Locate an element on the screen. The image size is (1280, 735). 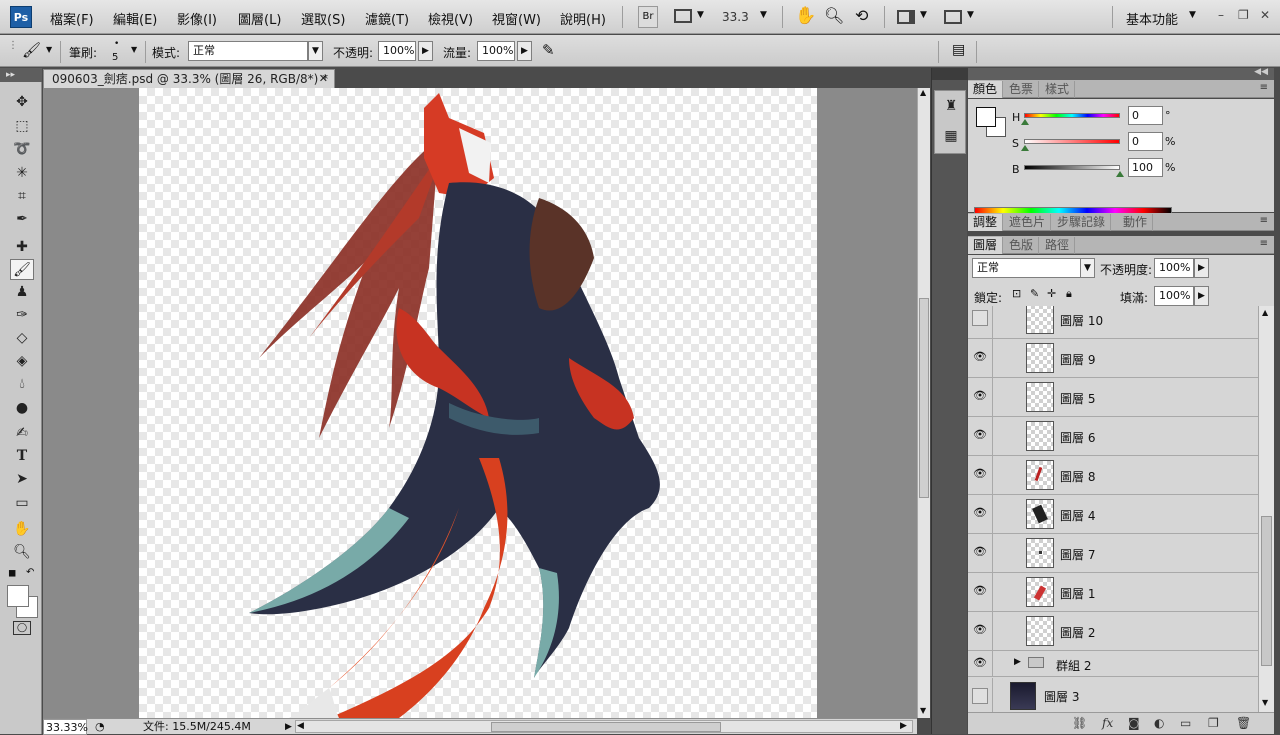
trash-icon: 🗑︎ is located at coordinates (1243, 723).